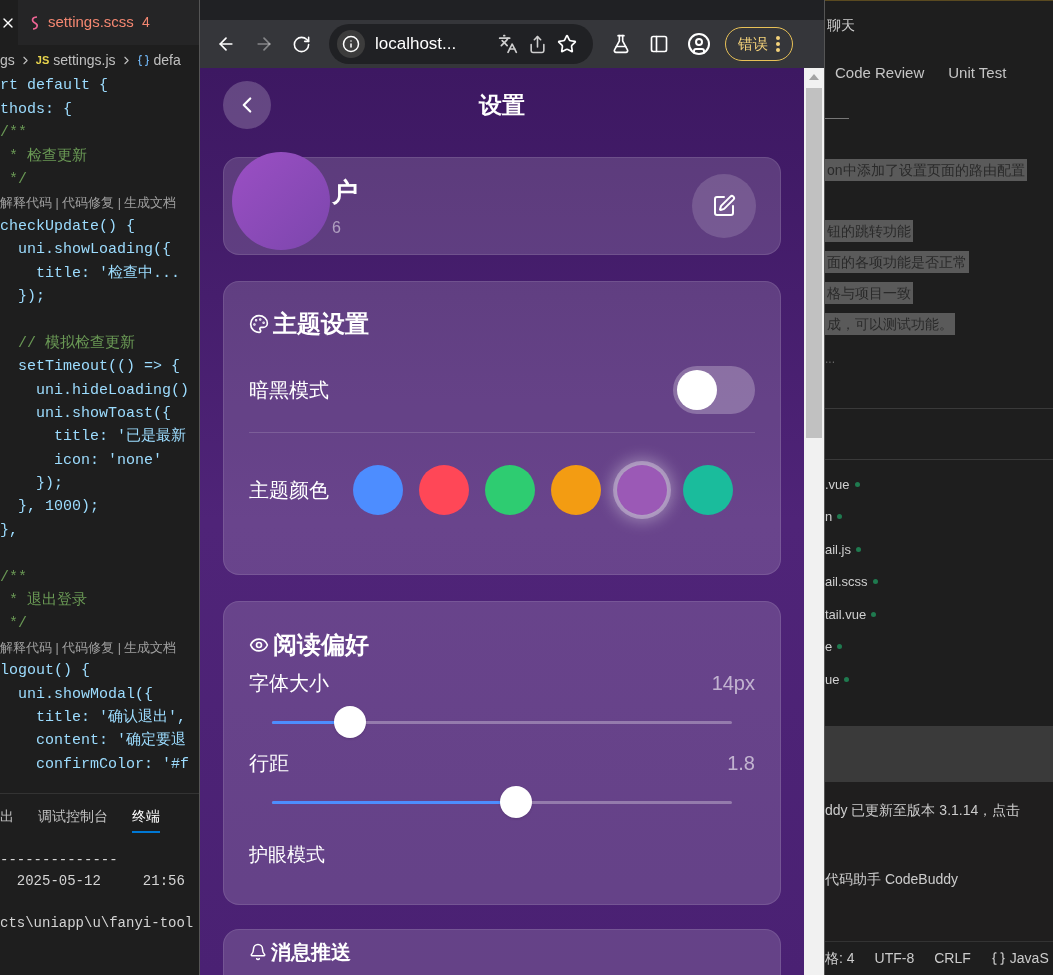 This screenshot has height=975, width=1053. Describe the element at coordinates (247, 105) in the screenshot. I see `back-button` at that location.